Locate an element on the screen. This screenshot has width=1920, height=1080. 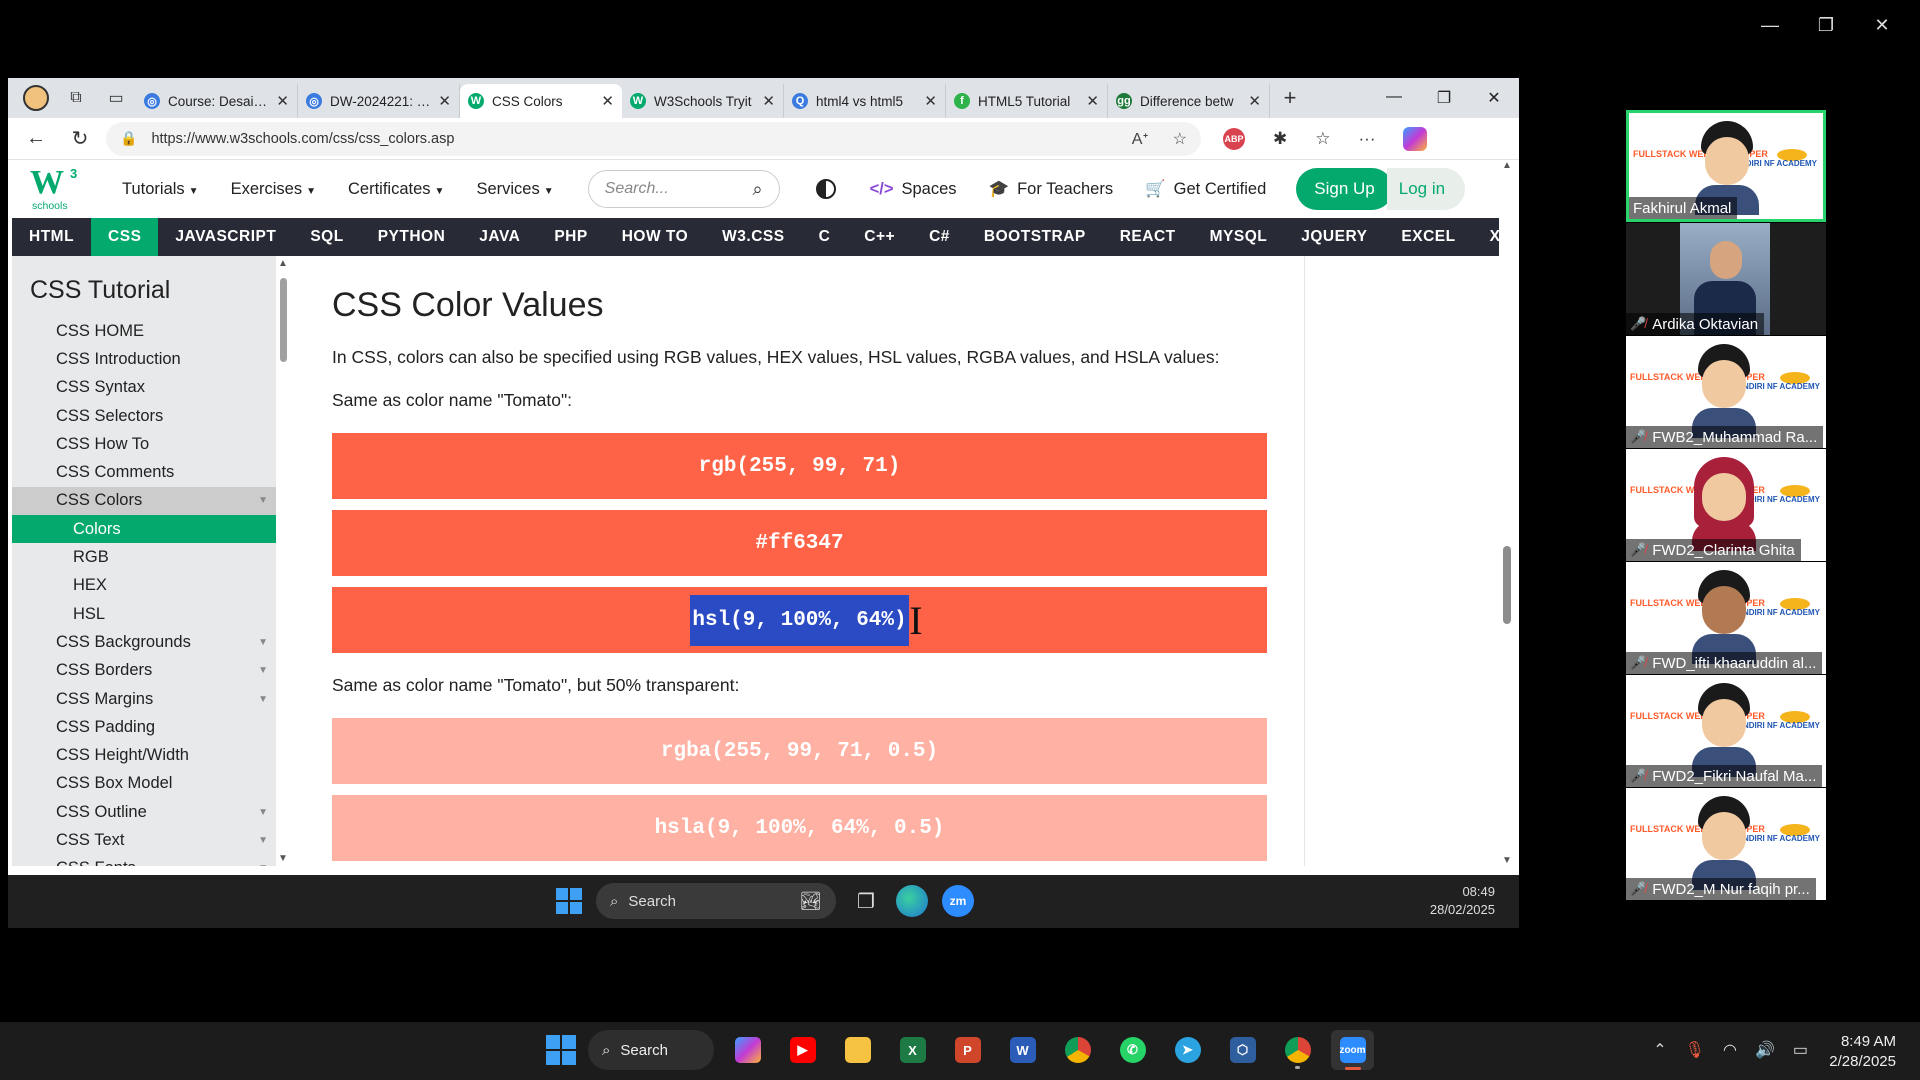
browser-minimize-button: — is located at coordinates (1394, 98).